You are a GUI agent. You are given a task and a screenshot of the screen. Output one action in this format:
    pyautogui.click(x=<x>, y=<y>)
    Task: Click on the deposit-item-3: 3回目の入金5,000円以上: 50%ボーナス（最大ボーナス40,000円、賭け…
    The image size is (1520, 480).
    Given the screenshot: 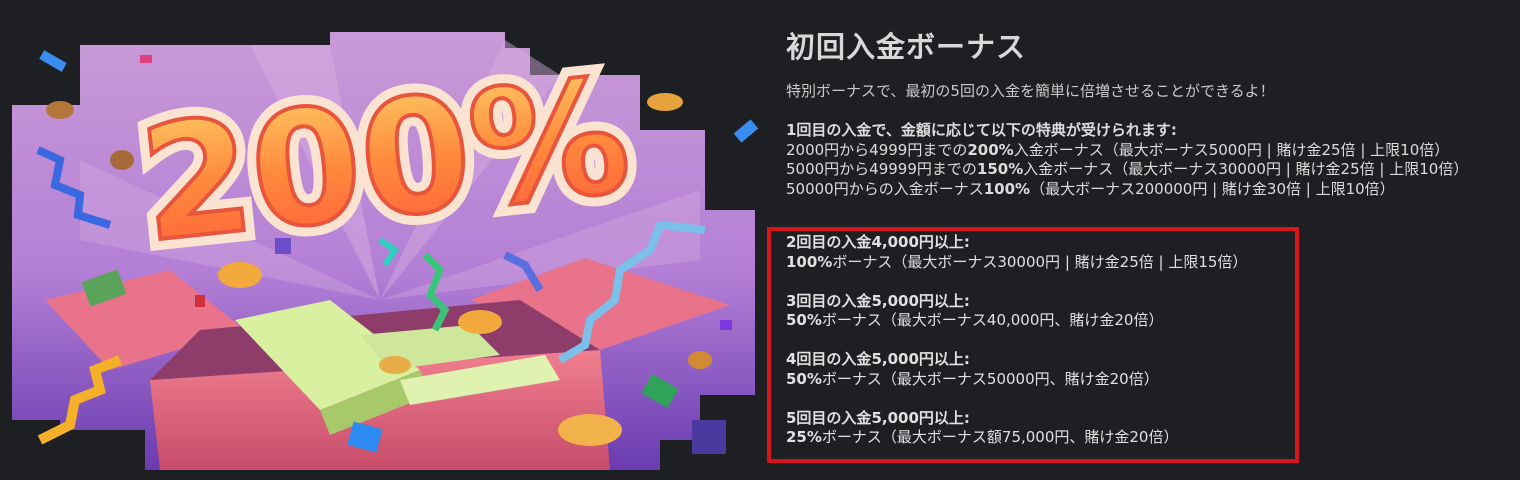 What is the action you would take?
    pyautogui.click(x=1046, y=311)
    